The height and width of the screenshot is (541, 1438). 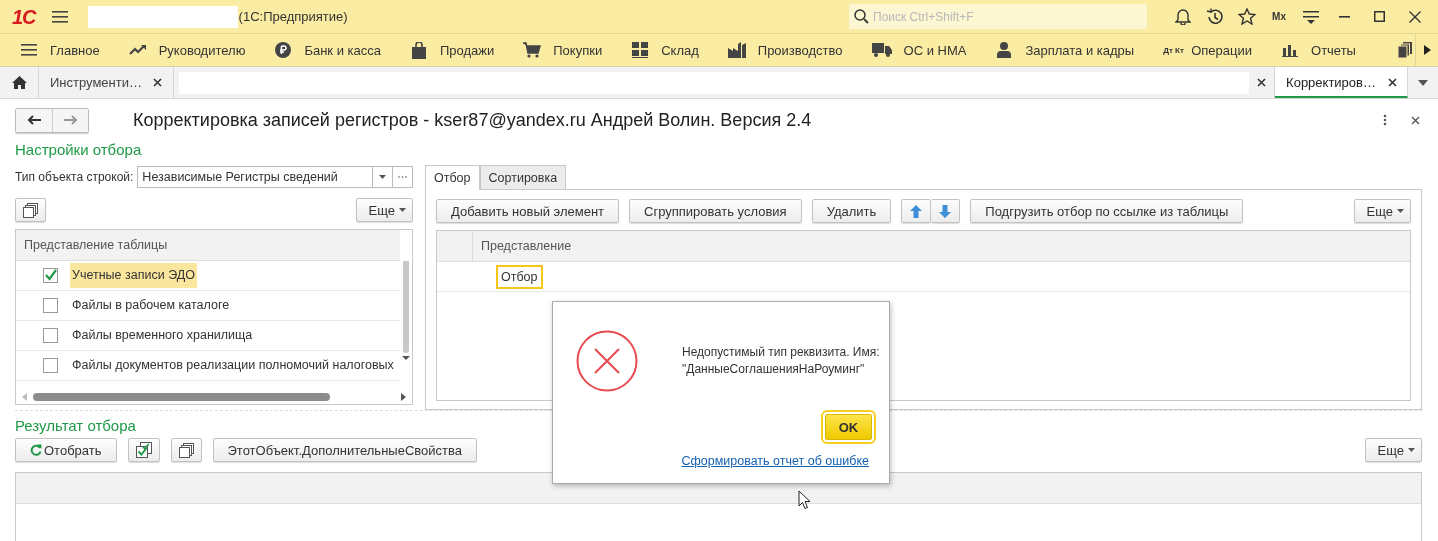 What do you see at coordinates (255, 177) in the screenshot?
I see `type-field: Независимые Регистры сведений` at bounding box center [255, 177].